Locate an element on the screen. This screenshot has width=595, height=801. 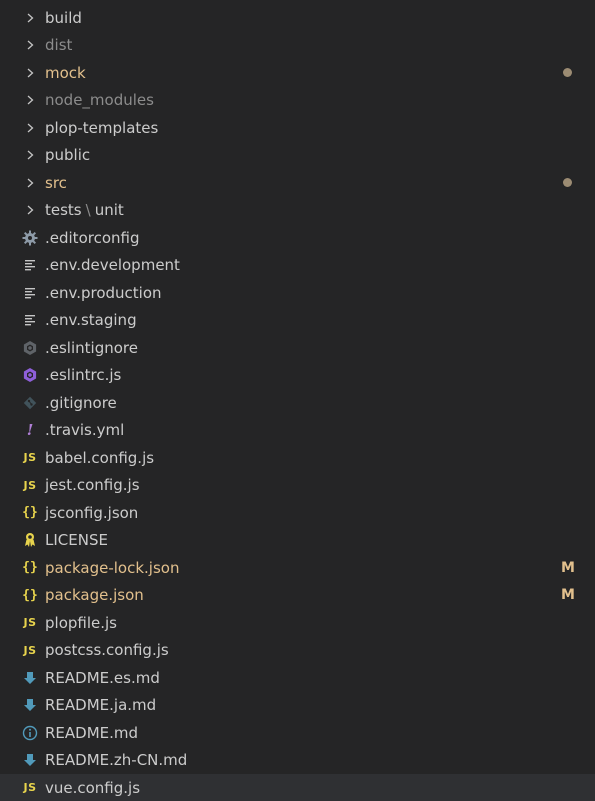
tree-file-travis-yml: ! .travis.yml is located at coordinates (297, 431).